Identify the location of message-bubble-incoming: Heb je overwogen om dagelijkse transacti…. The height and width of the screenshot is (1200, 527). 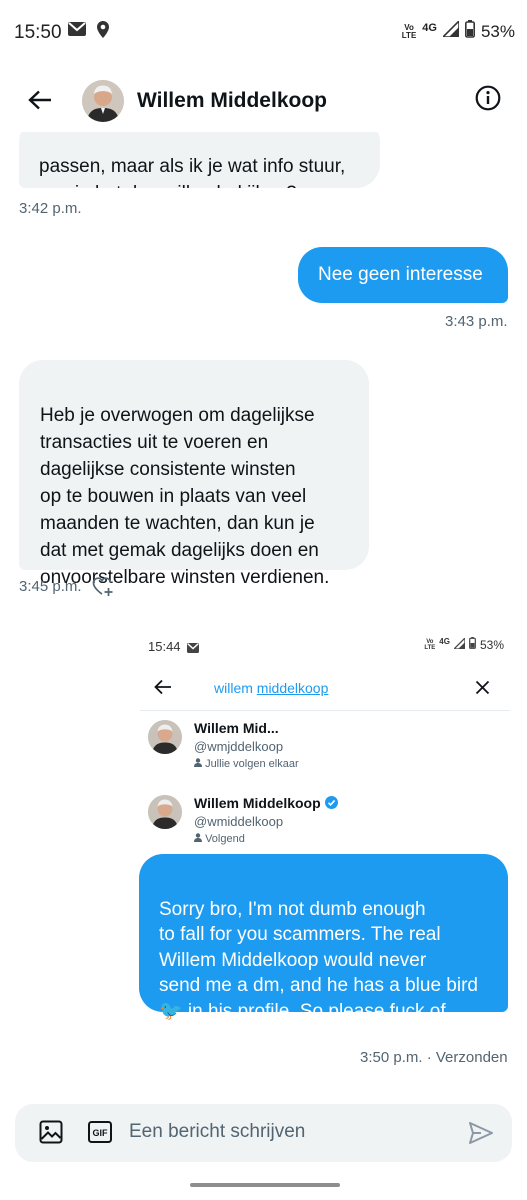
(194, 474).